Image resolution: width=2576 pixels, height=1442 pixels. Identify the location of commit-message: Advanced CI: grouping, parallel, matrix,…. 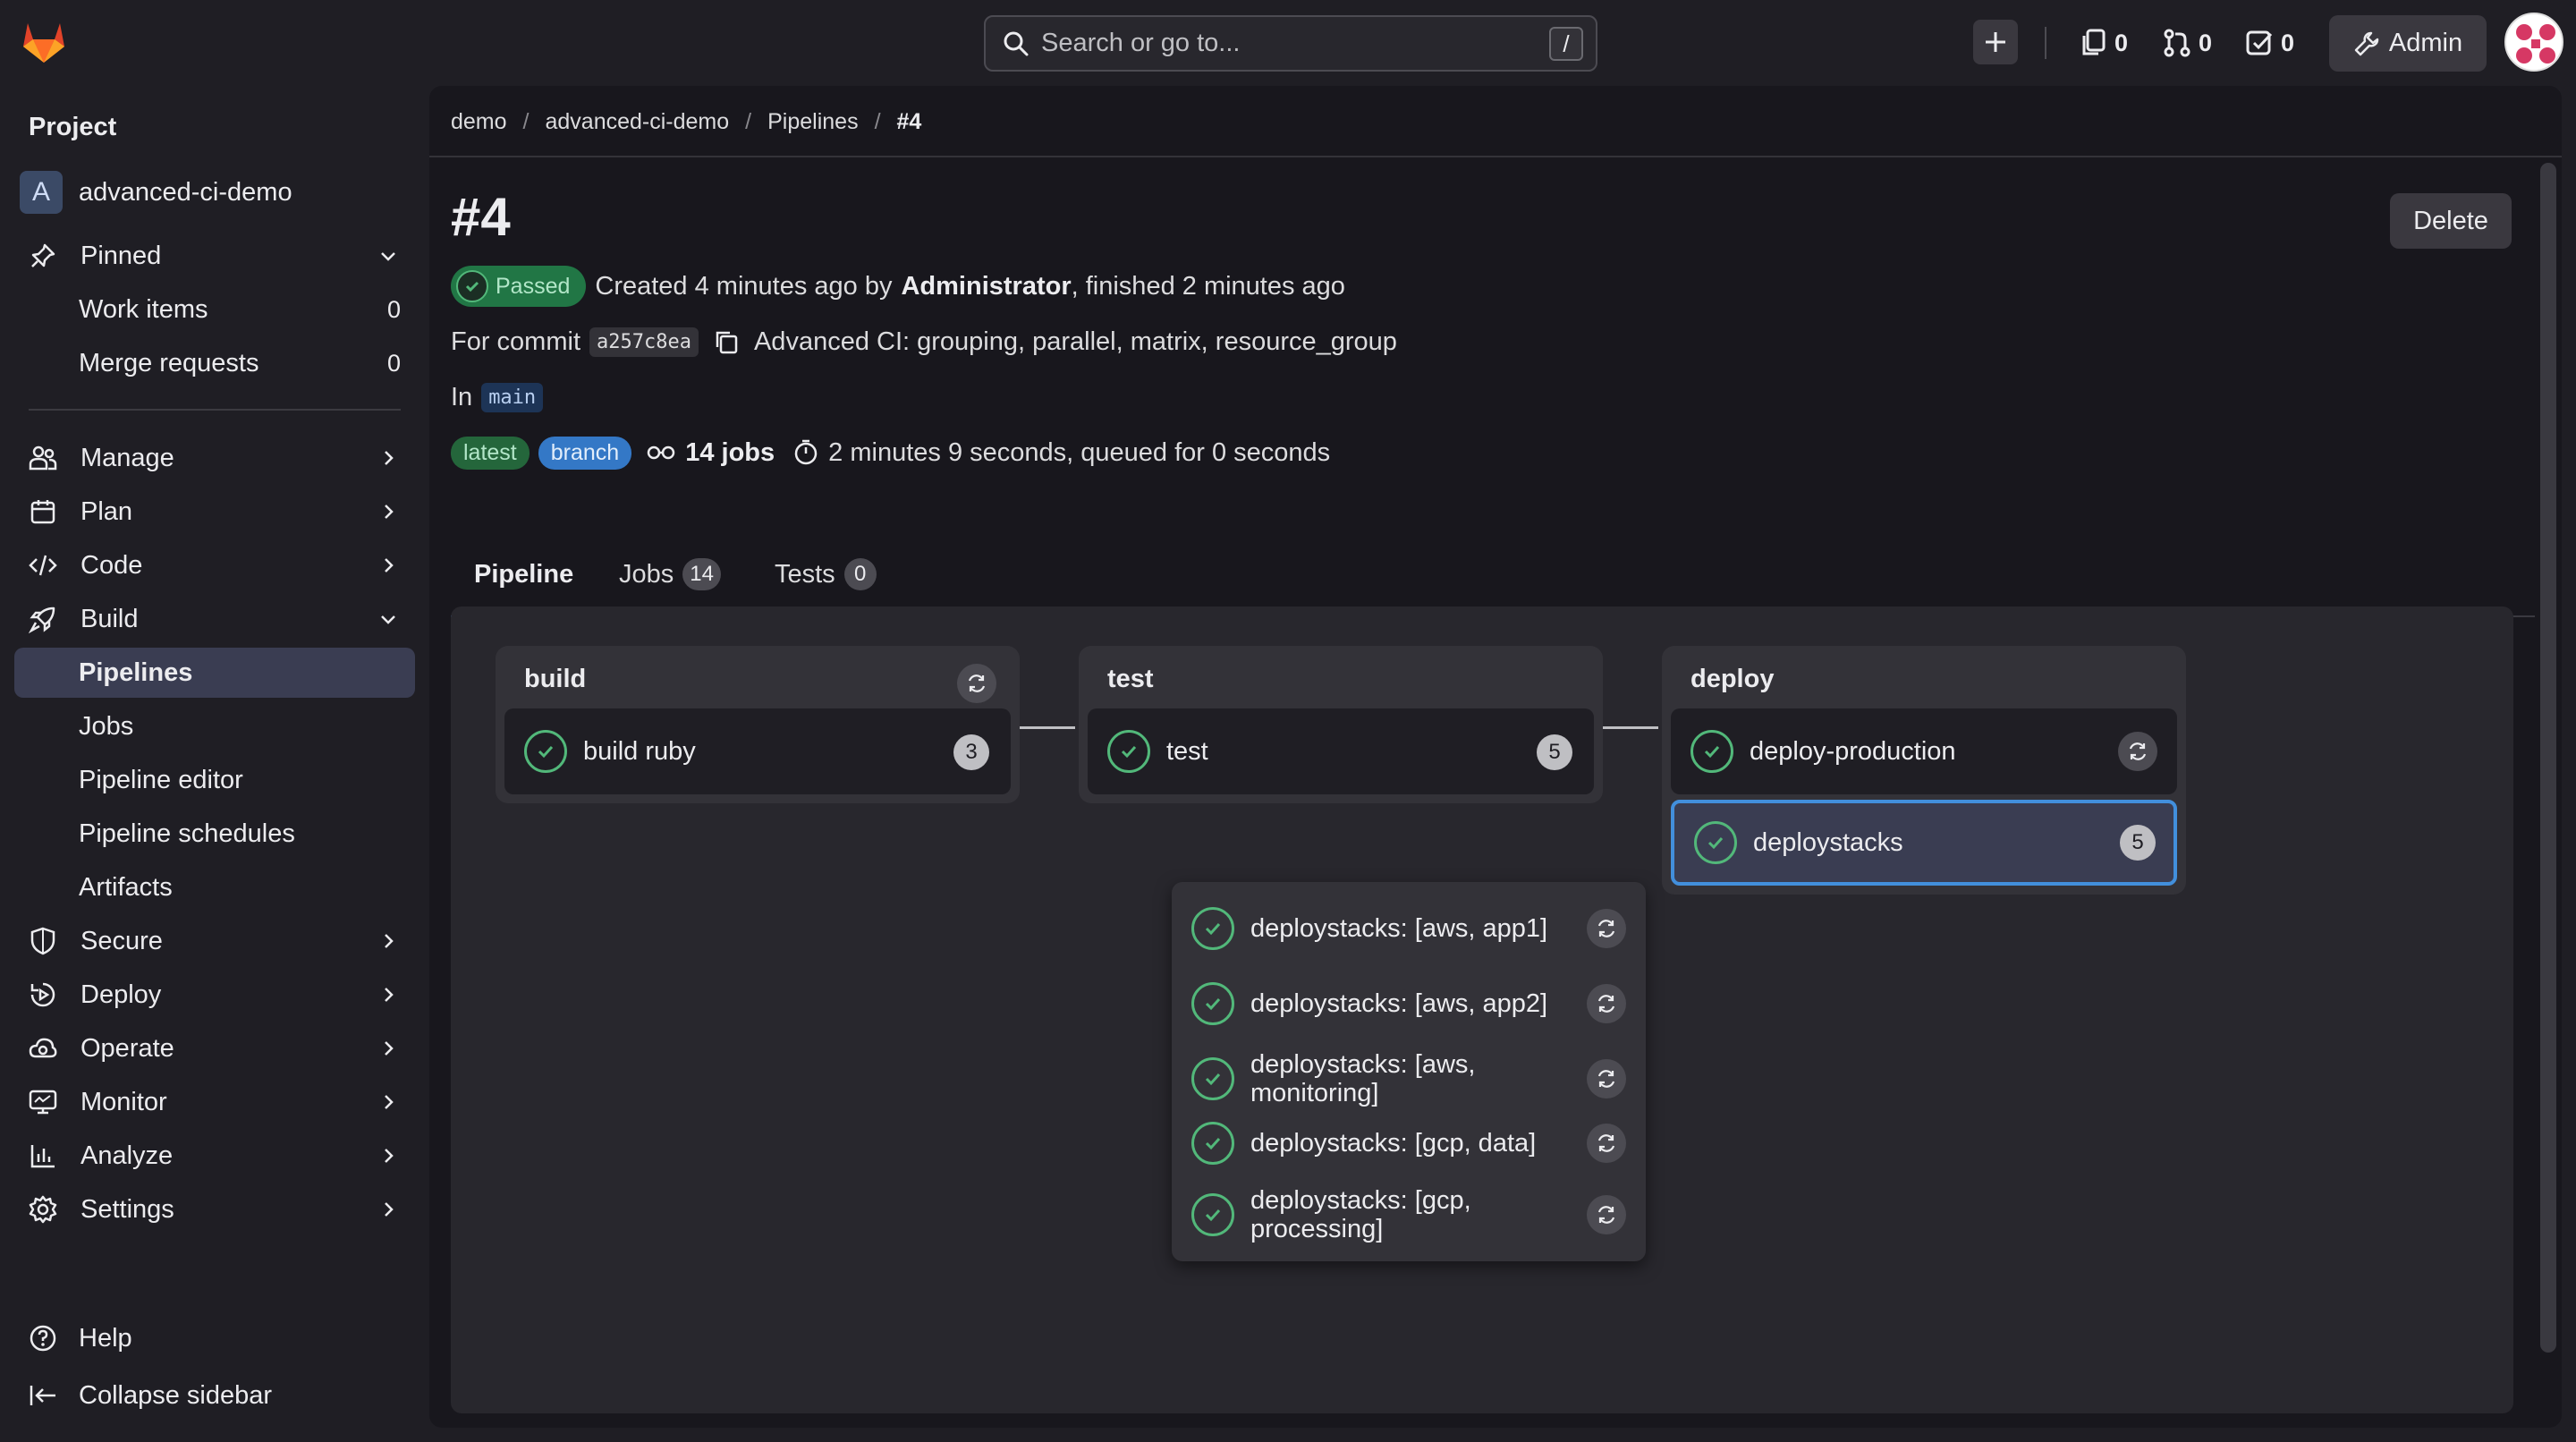
(1075, 342).